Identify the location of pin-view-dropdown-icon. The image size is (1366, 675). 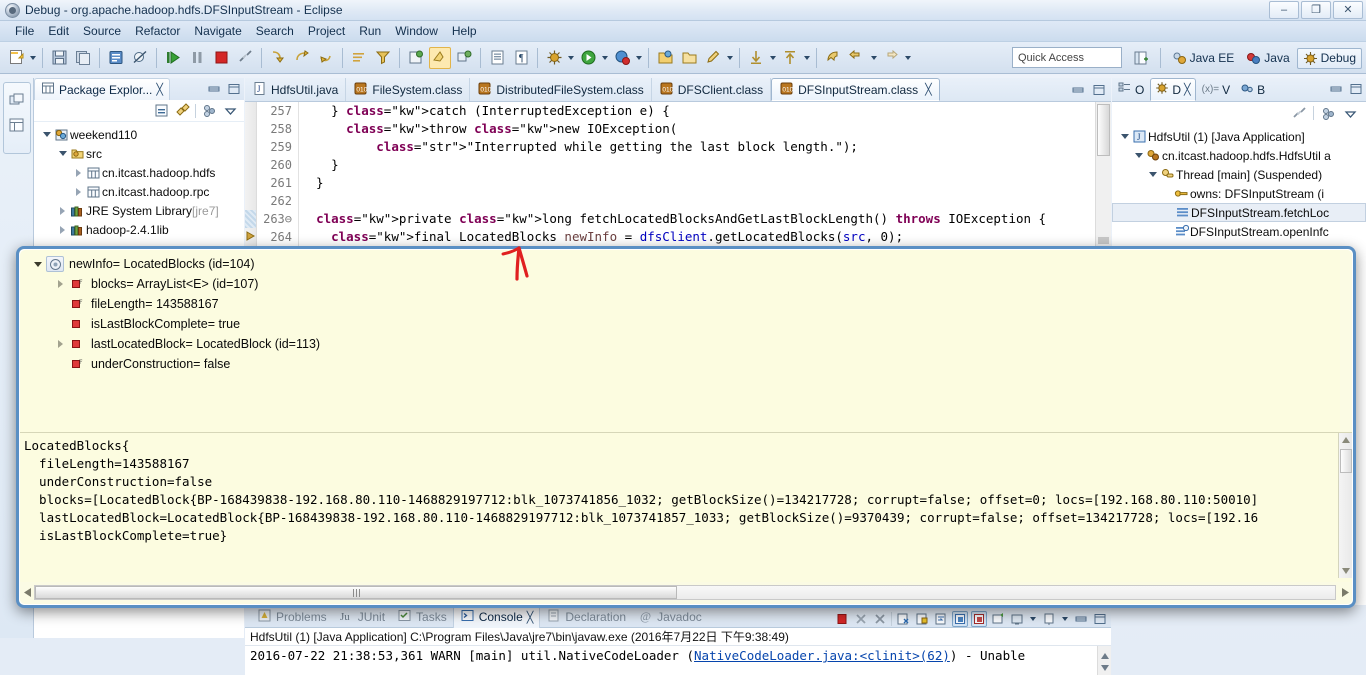
(1065, 619).